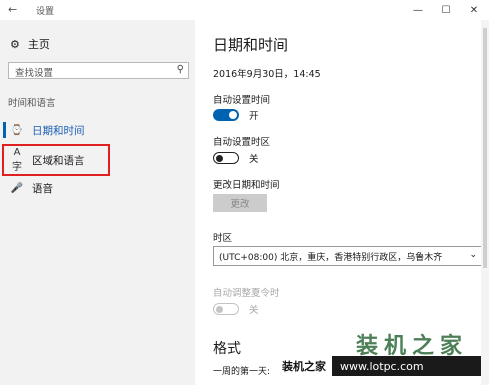  Describe the element at coordinates (97, 130) in the screenshot. I see `sidebar-item-date-time: ⌚ 日期和时间` at that location.